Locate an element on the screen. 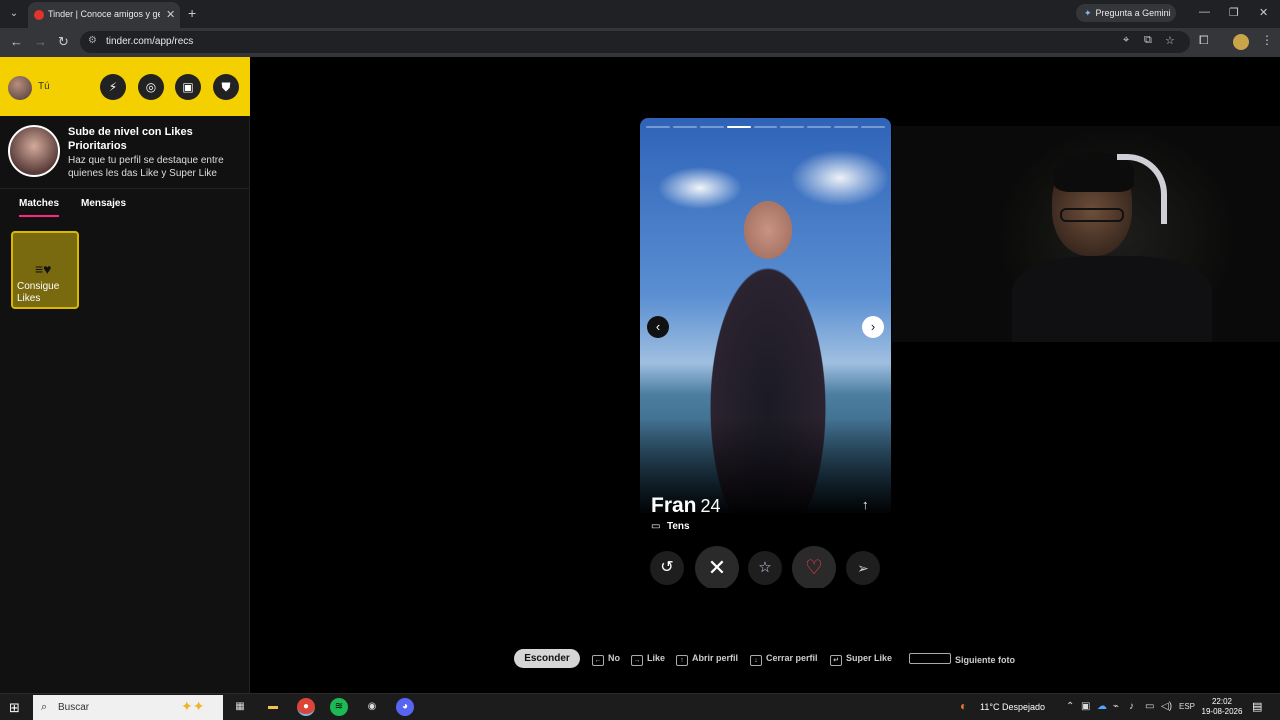  boost-send-button: ➢ is located at coordinates (863, 568).